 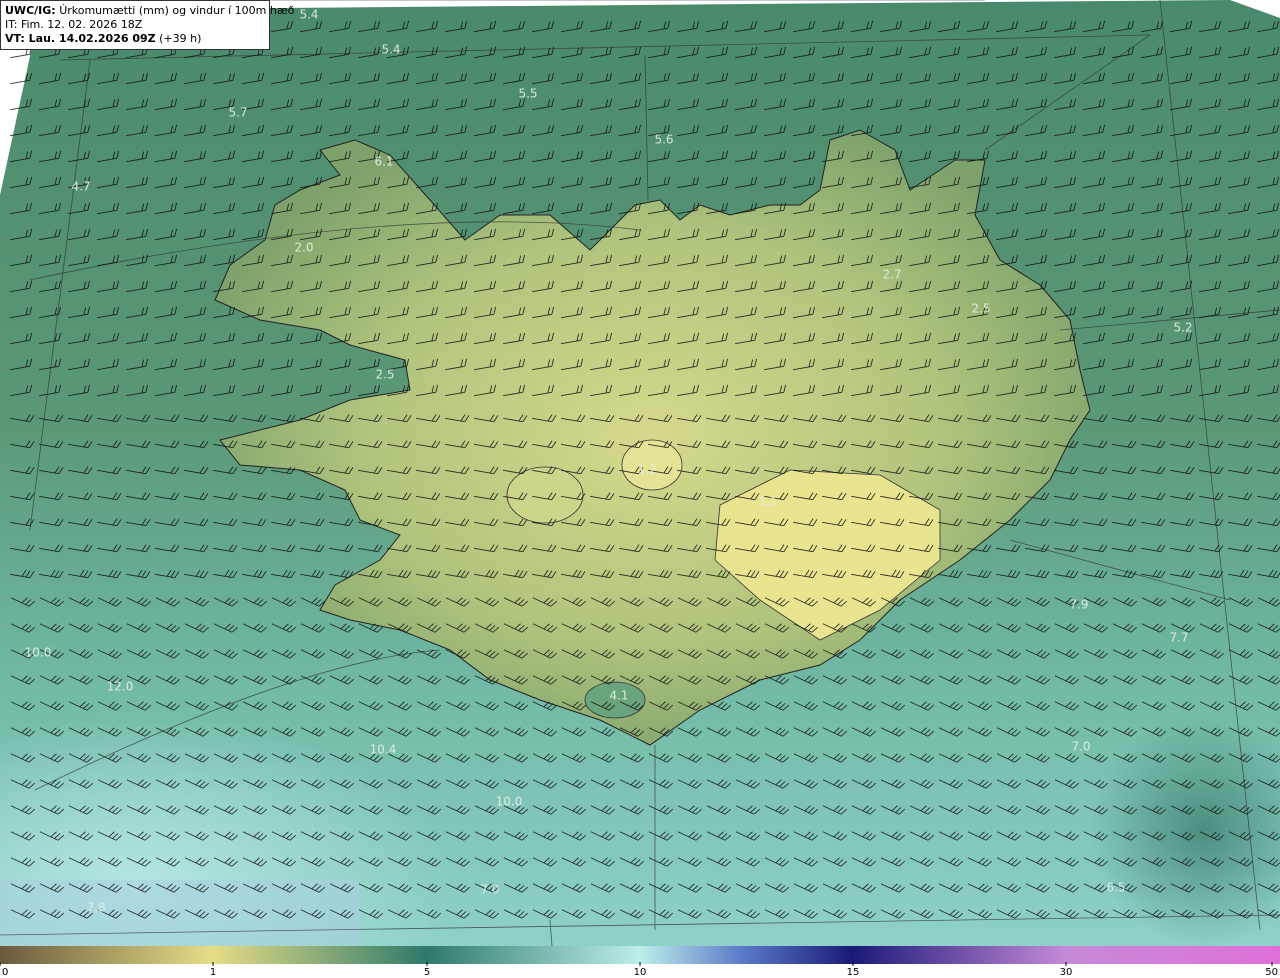 I want to click on precip-value-label: 10.4, so click(x=383, y=750).